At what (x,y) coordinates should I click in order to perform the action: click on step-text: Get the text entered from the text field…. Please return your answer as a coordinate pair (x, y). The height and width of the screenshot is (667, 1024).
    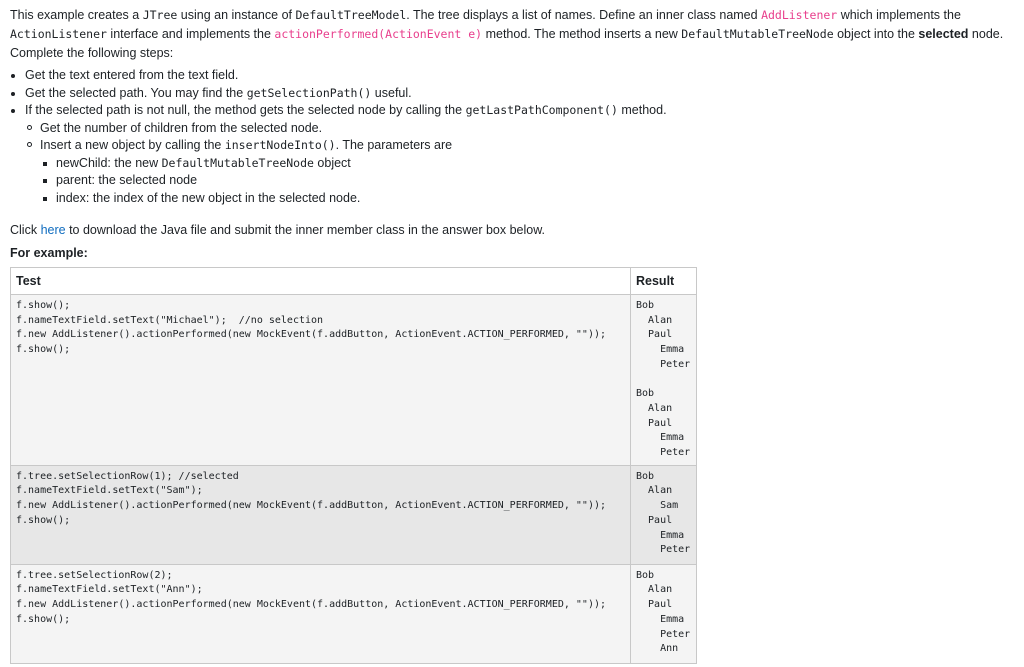
    Looking at the image, I should click on (132, 75).